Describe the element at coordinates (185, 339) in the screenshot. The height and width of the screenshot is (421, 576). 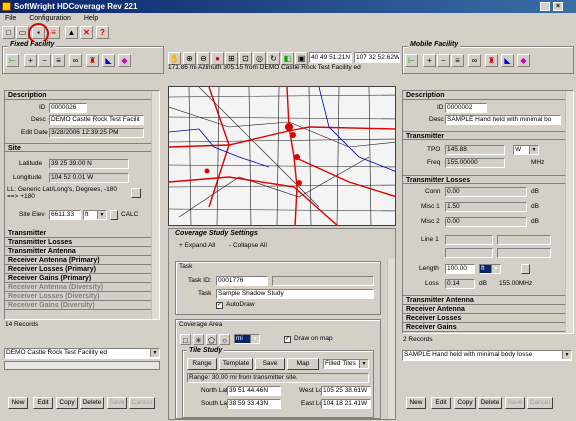
I see `area-square-icon: □` at that location.